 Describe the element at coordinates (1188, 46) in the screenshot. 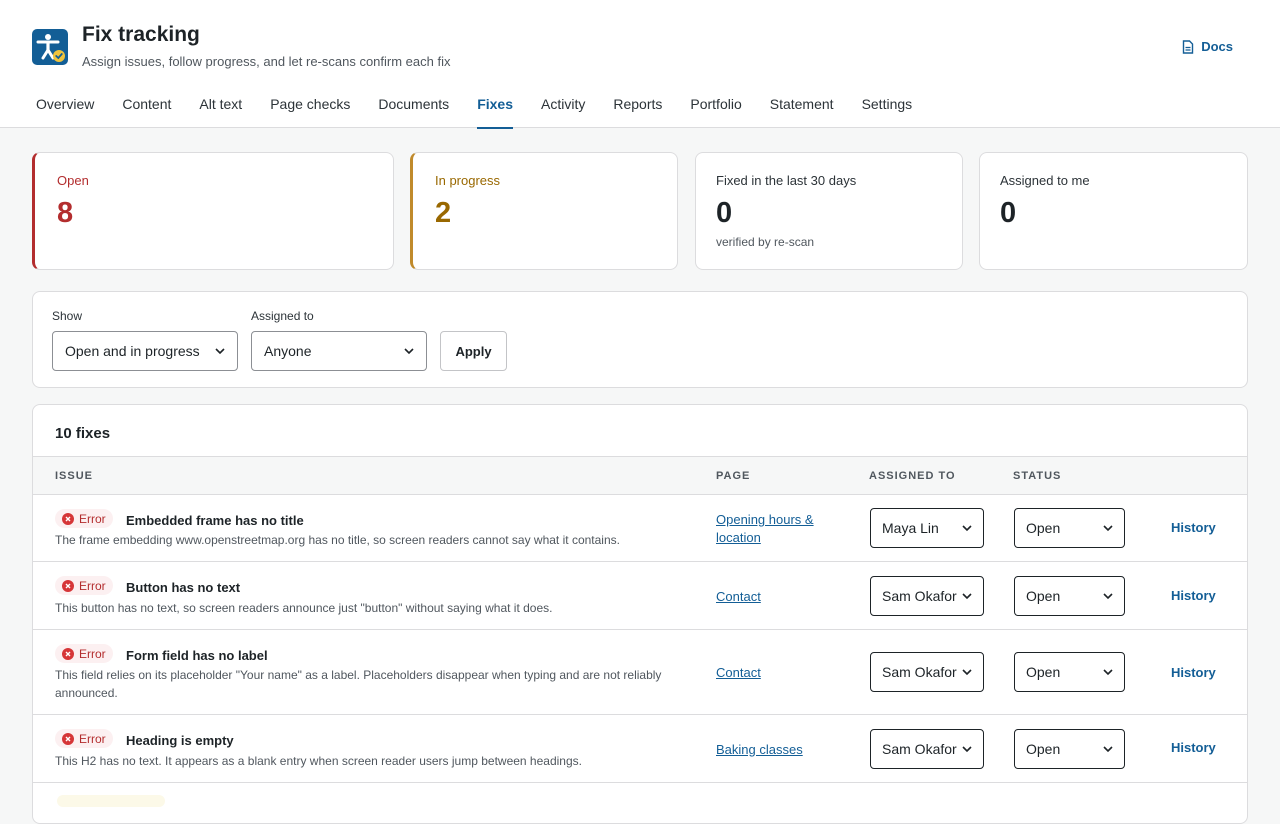

I see `document-icon` at that location.